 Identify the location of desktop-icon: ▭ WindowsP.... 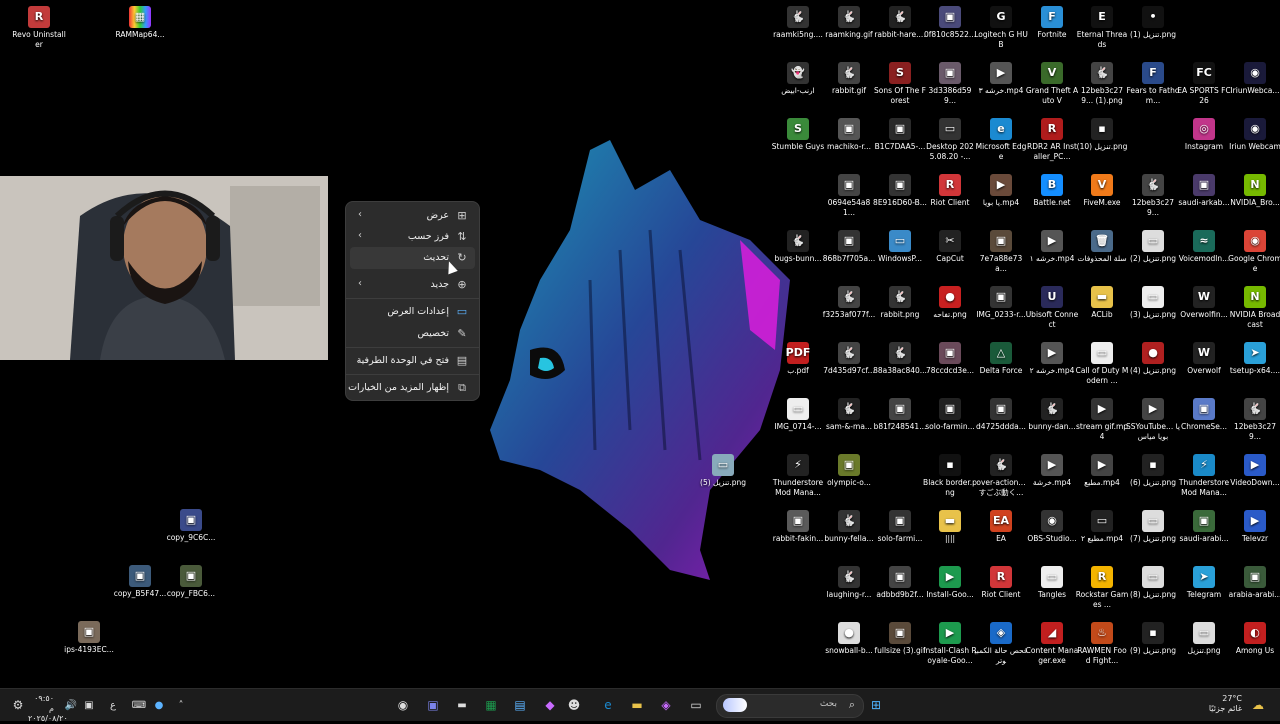
(900, 254).